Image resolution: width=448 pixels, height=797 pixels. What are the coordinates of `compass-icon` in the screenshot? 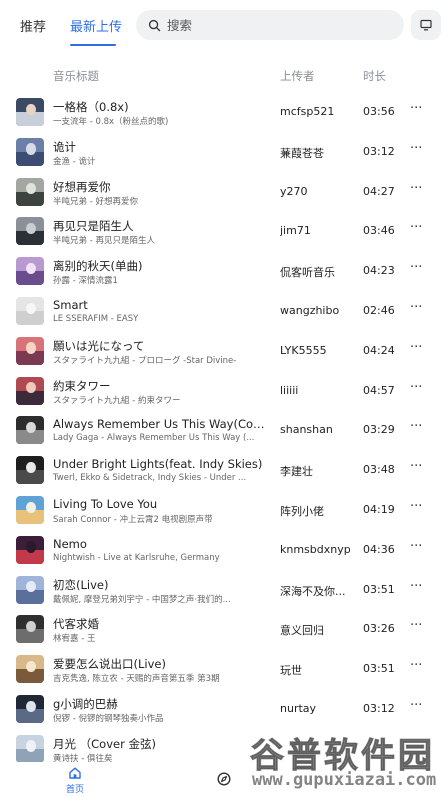 It's located at (224, 779).